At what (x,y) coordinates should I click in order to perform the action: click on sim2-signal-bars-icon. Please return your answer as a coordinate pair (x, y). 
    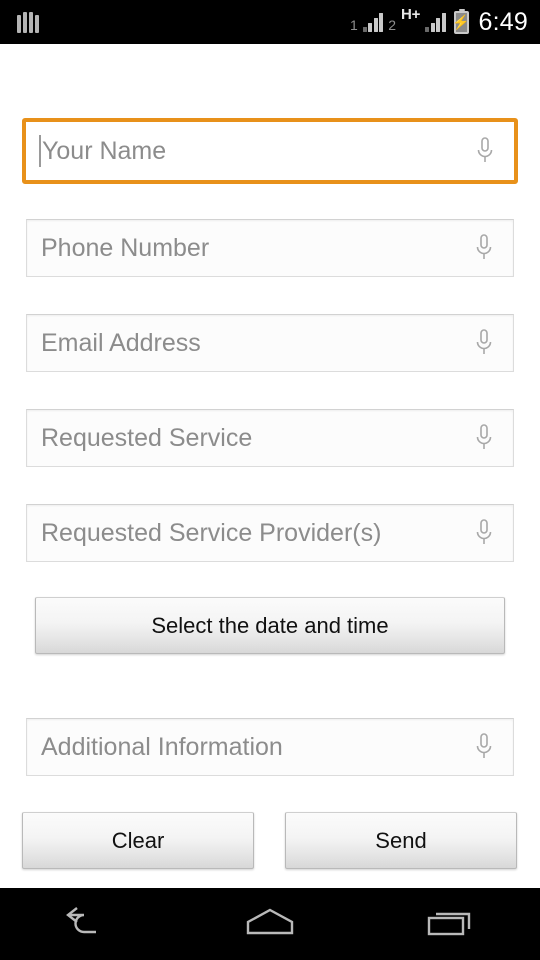
    Looking at the image, I should click on (435, 22).